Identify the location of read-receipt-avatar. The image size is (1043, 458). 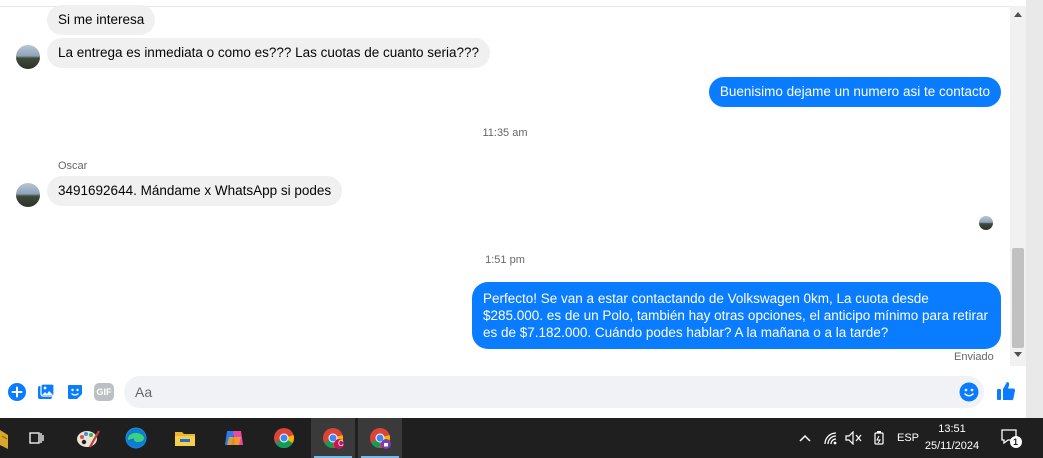
(986, 223).